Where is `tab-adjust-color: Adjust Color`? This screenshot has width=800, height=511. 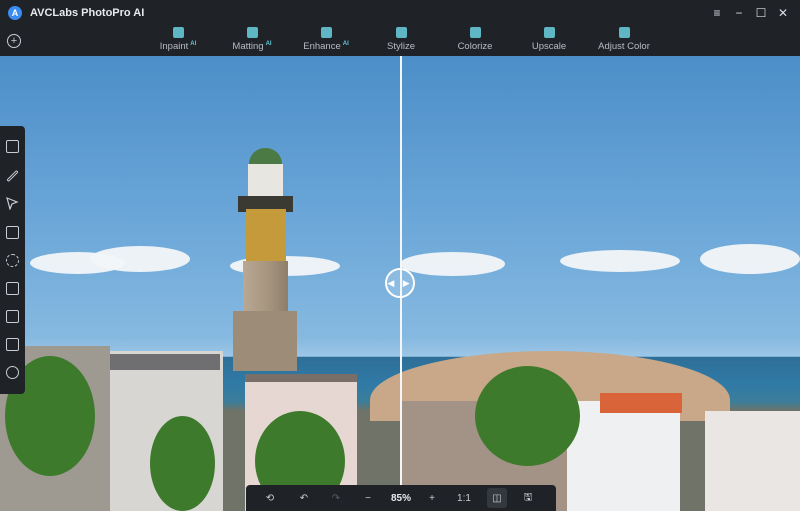
tab-adjust-color: Adjust Color is located at coordinates (624, 41).